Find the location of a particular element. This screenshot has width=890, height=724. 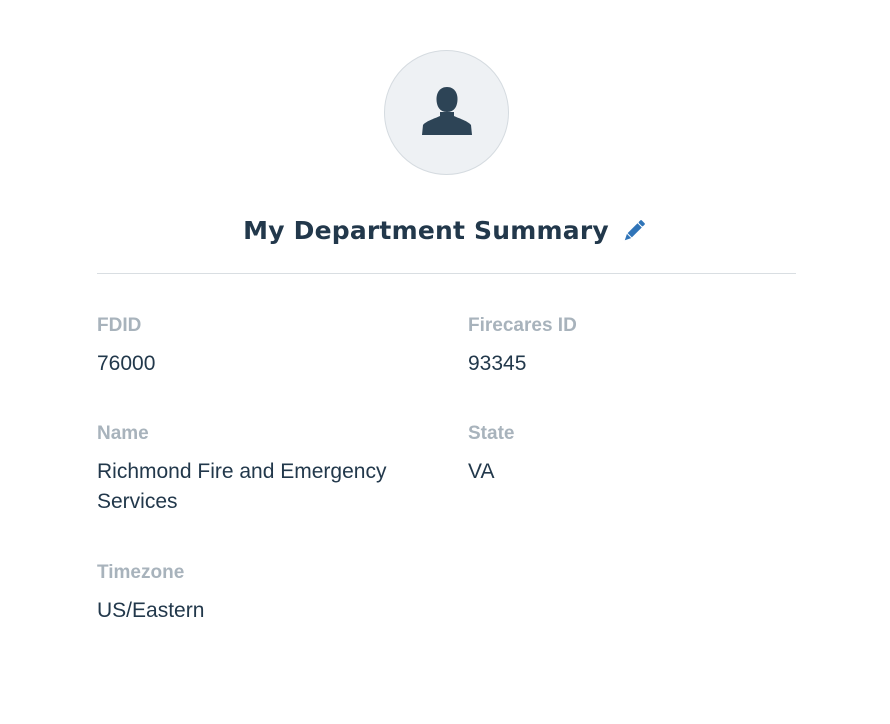

timezone-label: Timezone is located at coordinates (141, 572).